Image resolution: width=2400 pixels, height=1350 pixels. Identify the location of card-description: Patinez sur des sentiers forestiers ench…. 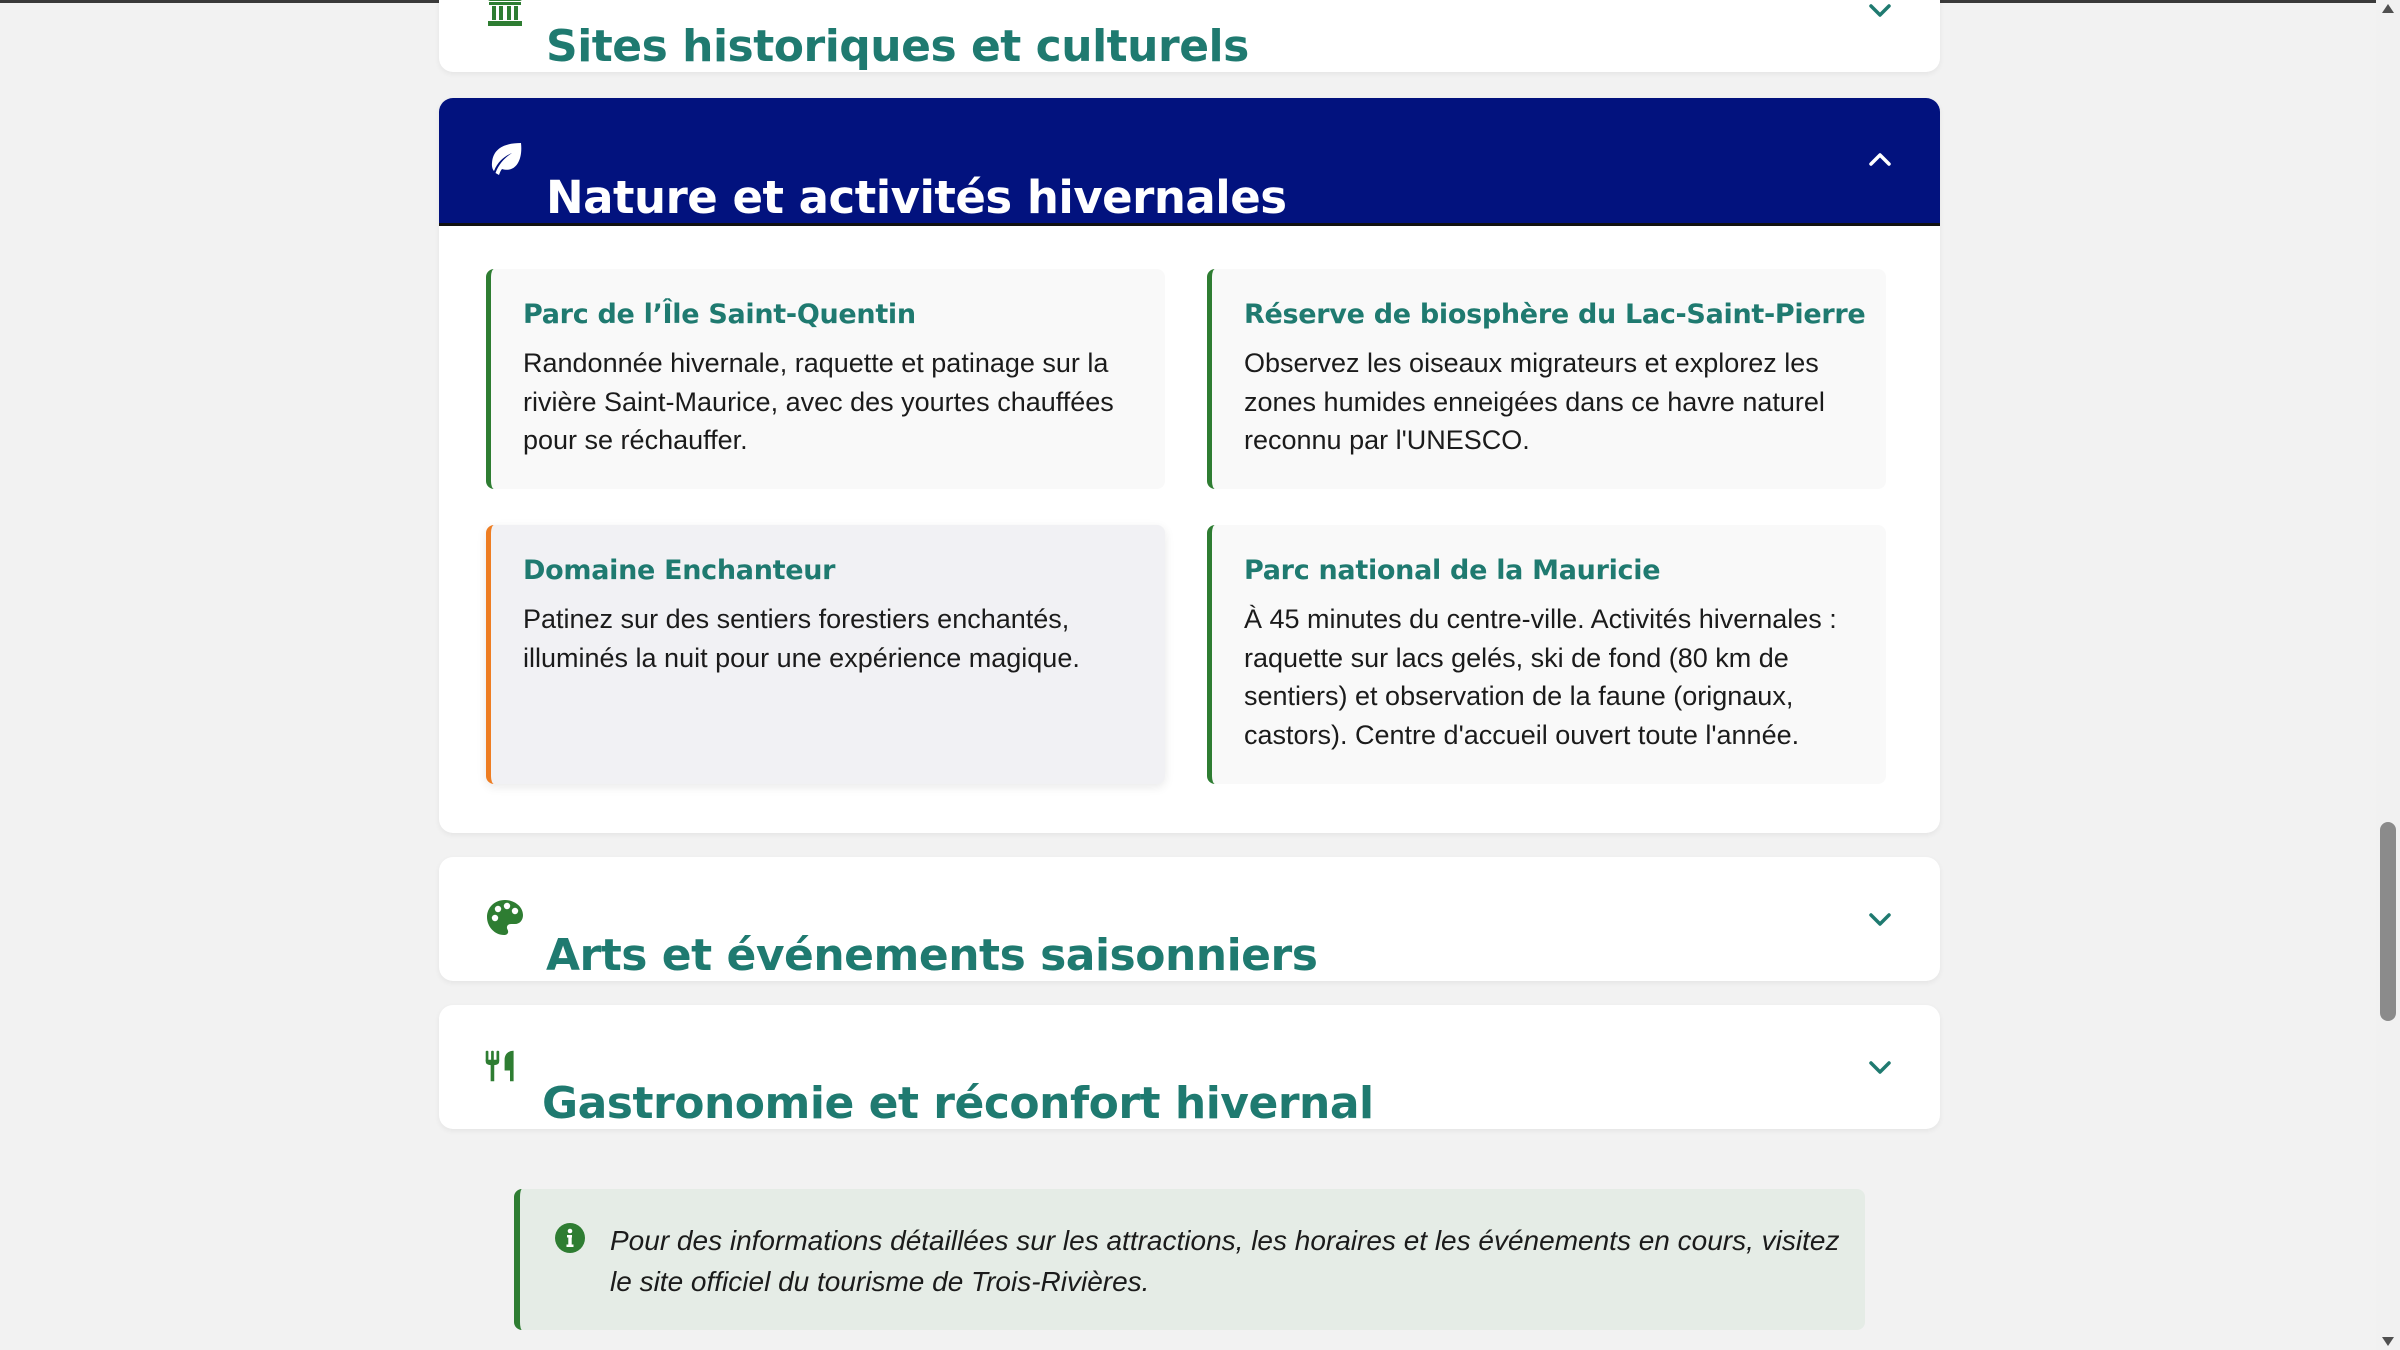
(801, 638).